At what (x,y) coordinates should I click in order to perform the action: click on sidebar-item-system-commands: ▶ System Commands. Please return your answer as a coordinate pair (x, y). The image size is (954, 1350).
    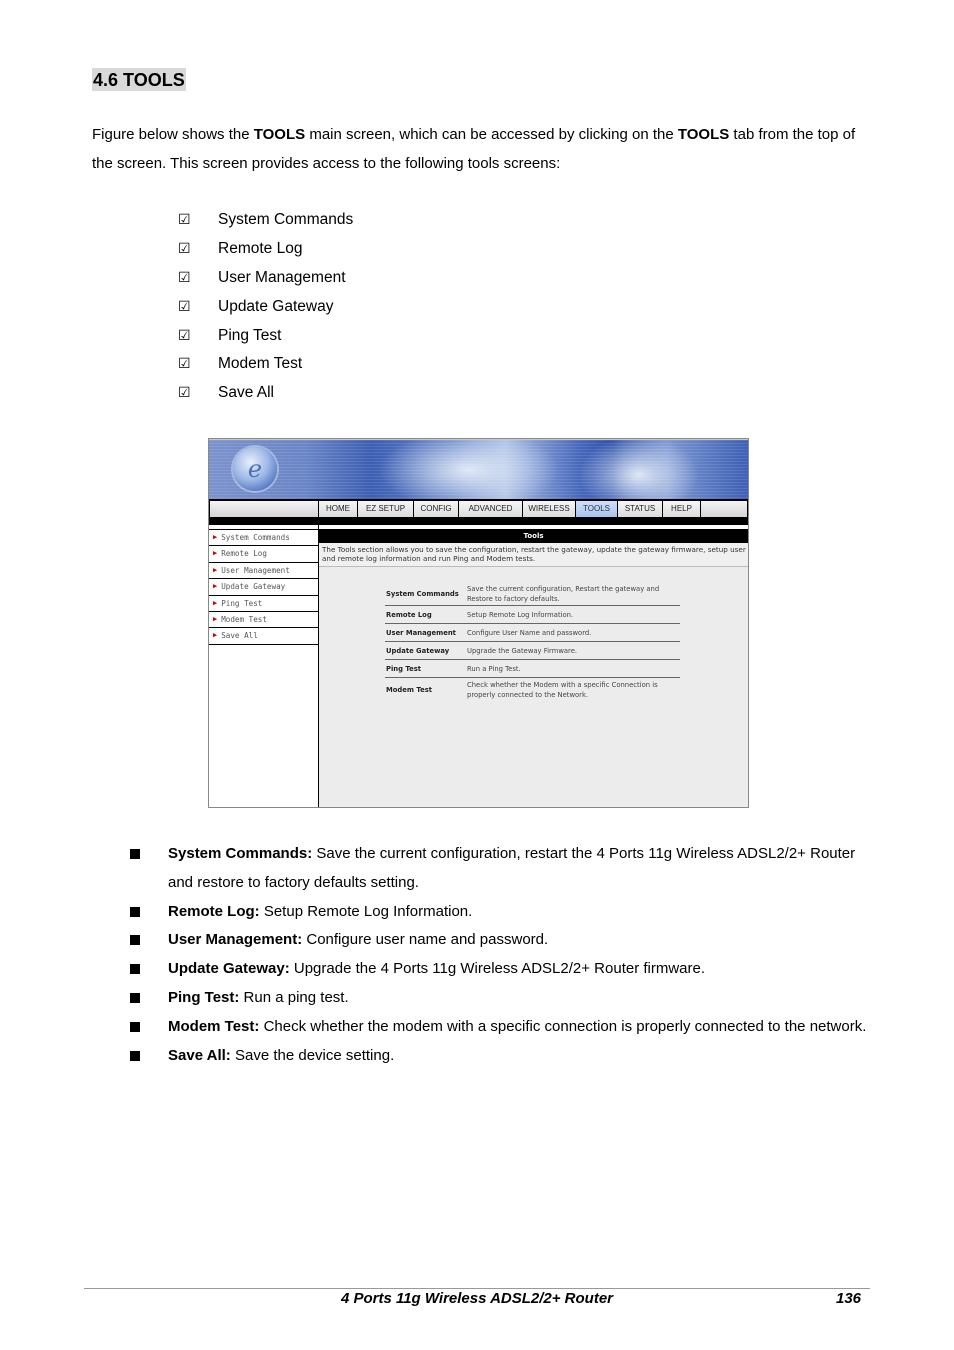
    Looking at the image, I should click on (263, 538).